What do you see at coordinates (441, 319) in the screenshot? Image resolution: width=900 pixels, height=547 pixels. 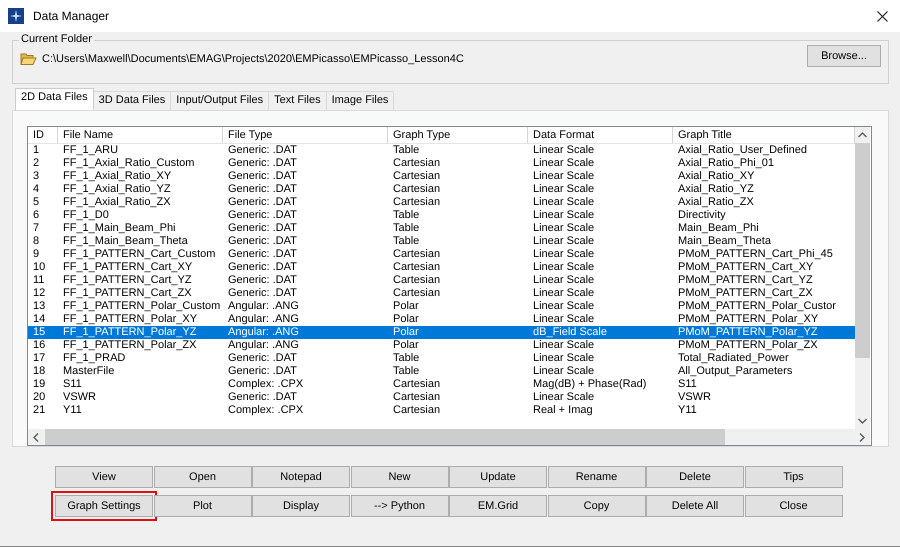 I see `table-row: 14 FF_1_PATTERN_Polar_XY Angular: .ANG Polar Linear Scale PMoM_PATTERN_Polar_XY` at bounding box center [441, 319].